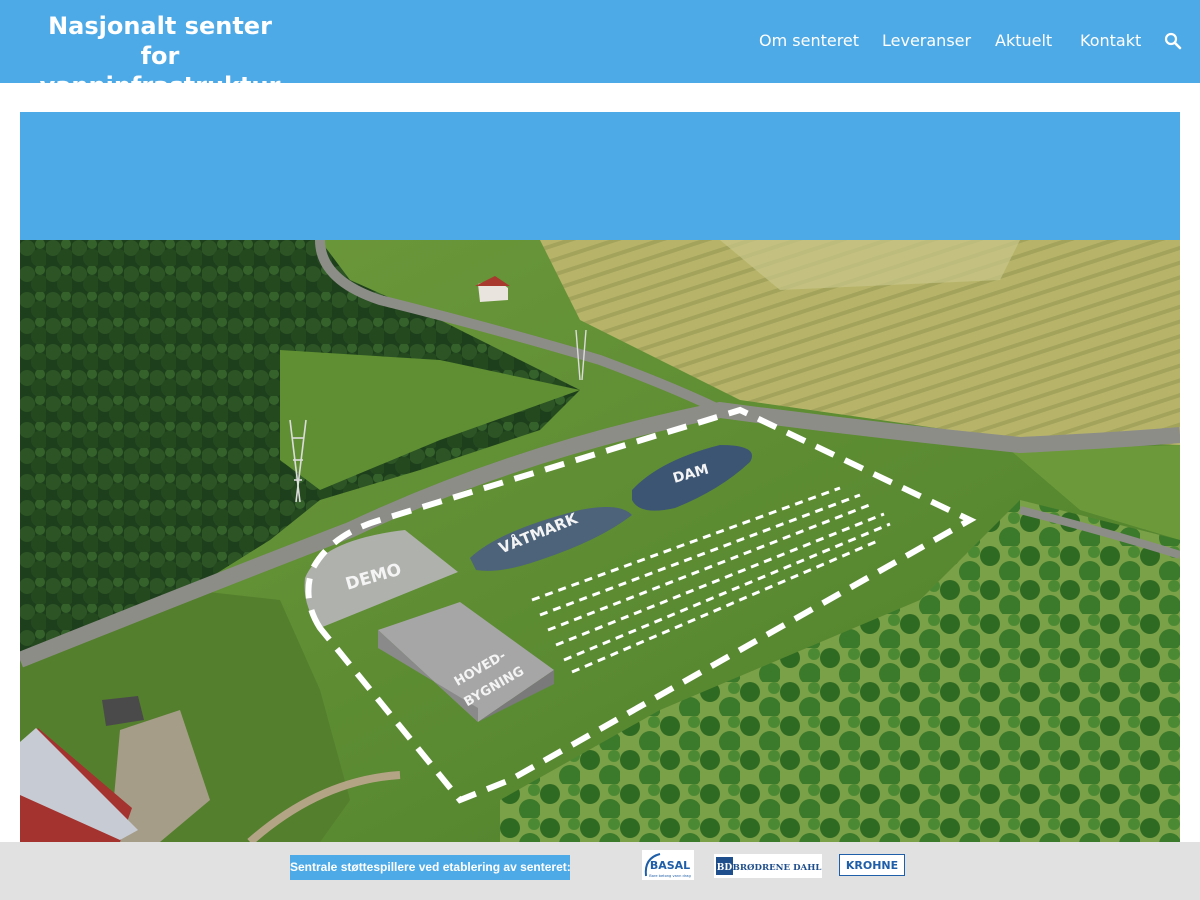 This screenshot has width=1200, height=900. What do you see at coordinates (1110, 41) in the screenshot?
I see `nav-item-kontakt: Kontakt` at bounding box center [1110, 41].